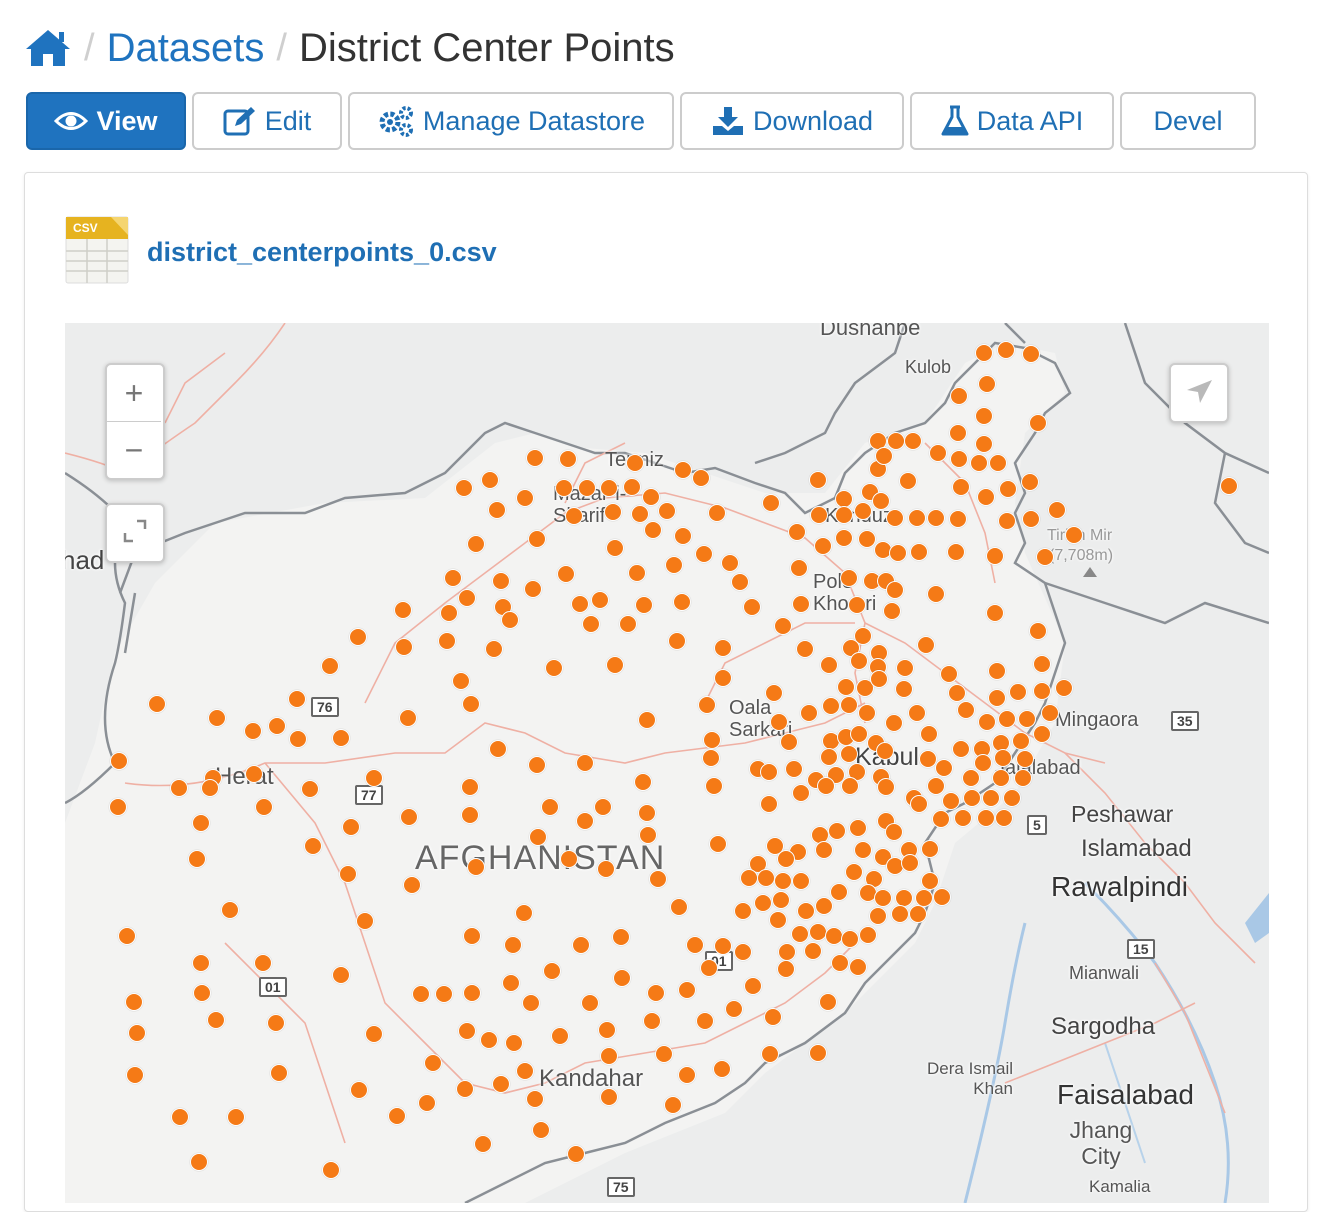  Describe the element at coordinates (186, 48) in the screenshot. I see `breadcrumb-datasets-link: Datasets` at that location.